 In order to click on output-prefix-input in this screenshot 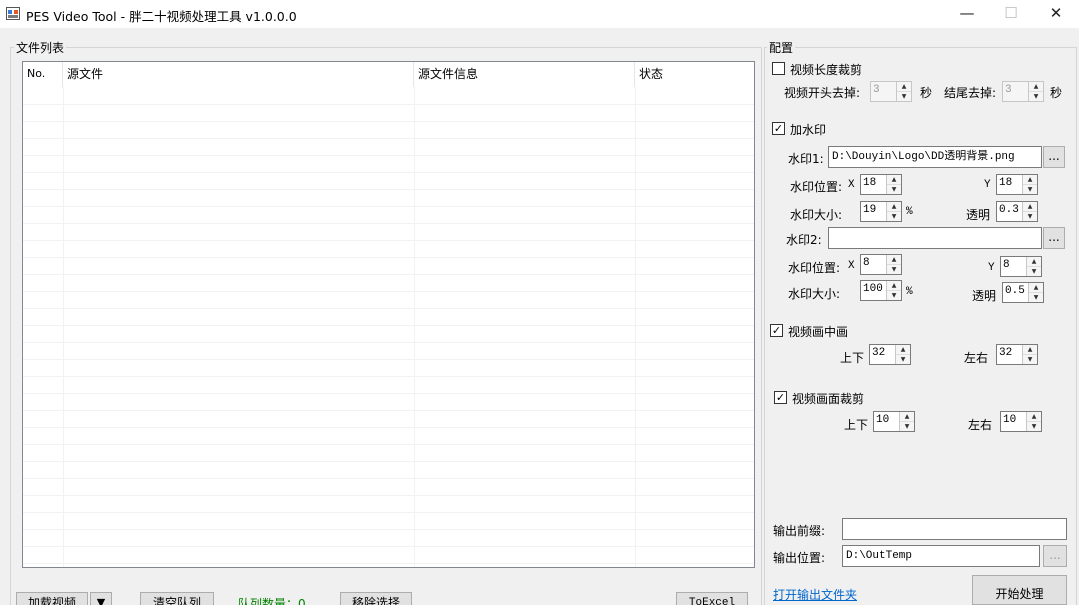, I will do `click(954, 529)`.